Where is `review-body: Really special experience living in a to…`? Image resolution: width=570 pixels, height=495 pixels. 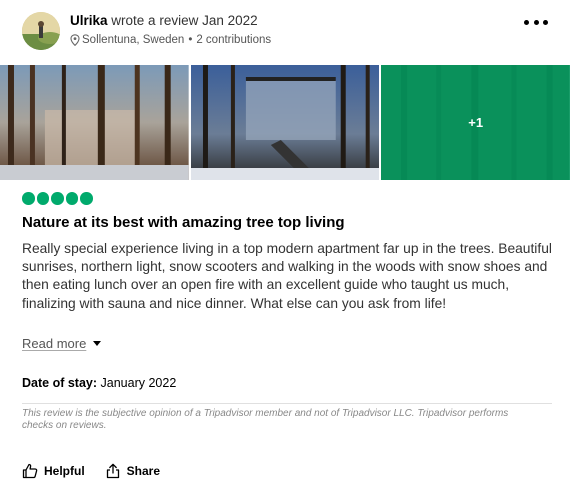 review-body: Really special experience living in a to… is located at coordinates (287, 276).